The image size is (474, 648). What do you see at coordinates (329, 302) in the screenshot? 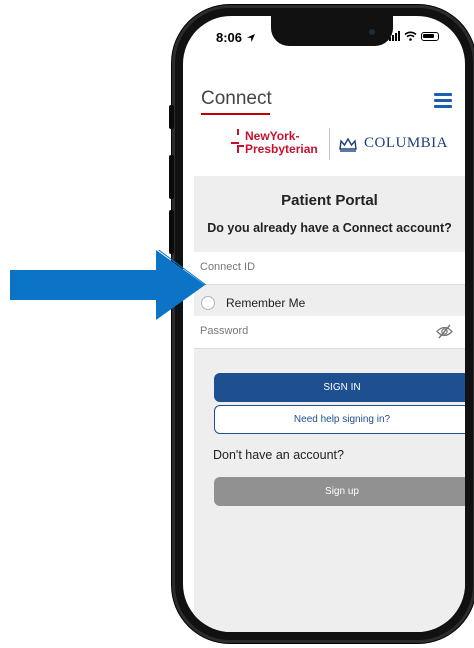
I see `remember-me-row: Remember Me` at bounding box center [329, 302].